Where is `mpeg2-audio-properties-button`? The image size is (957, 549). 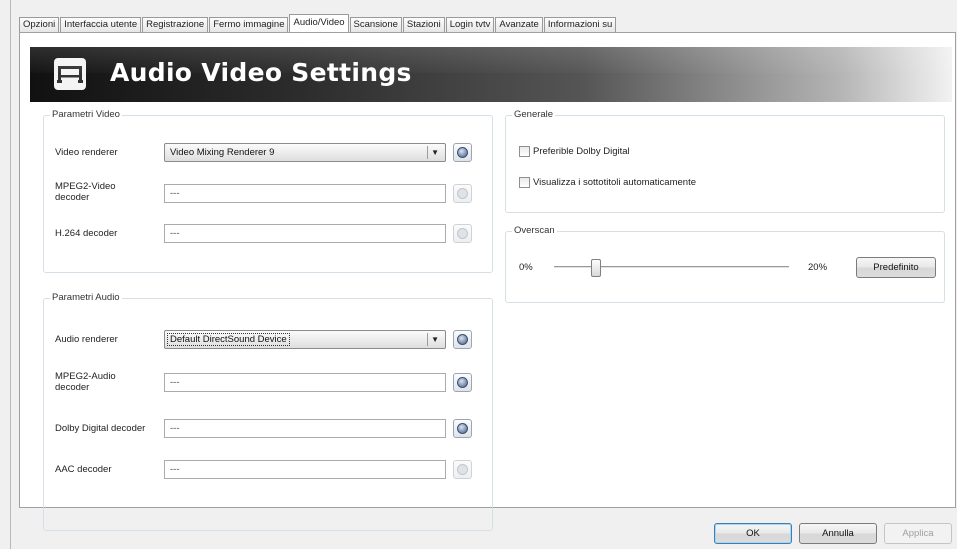
mpeg2-audio-properties-button is located at coordinates (462, 382).